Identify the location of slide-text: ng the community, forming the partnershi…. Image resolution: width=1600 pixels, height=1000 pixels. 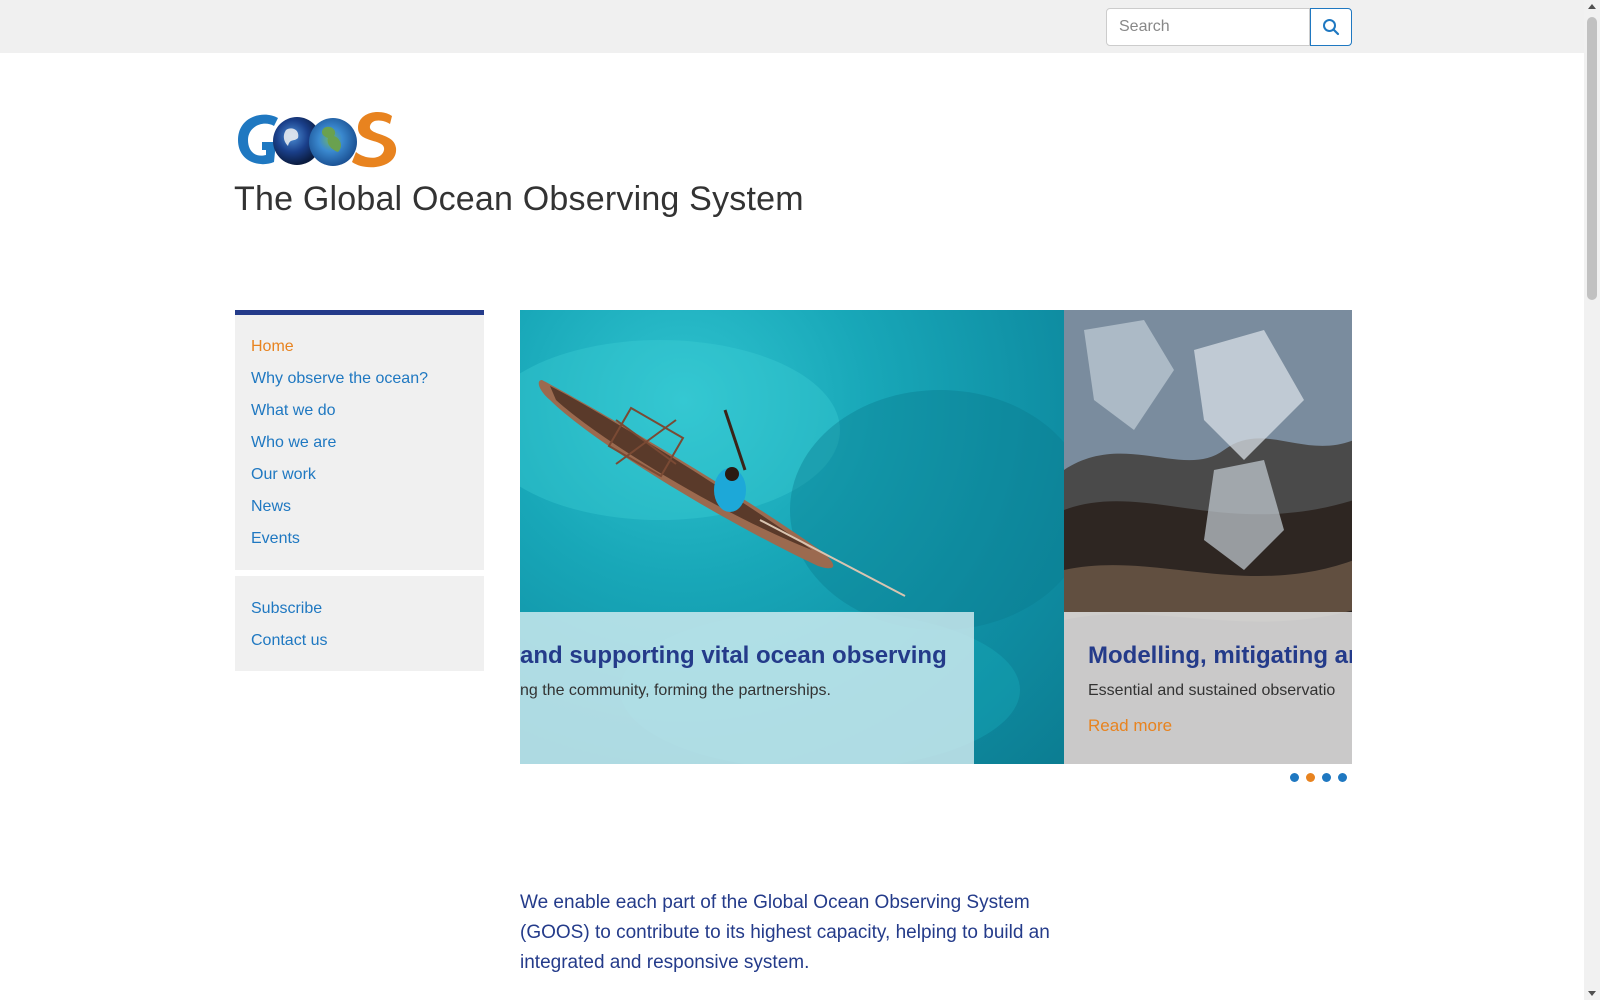
(675, 690).